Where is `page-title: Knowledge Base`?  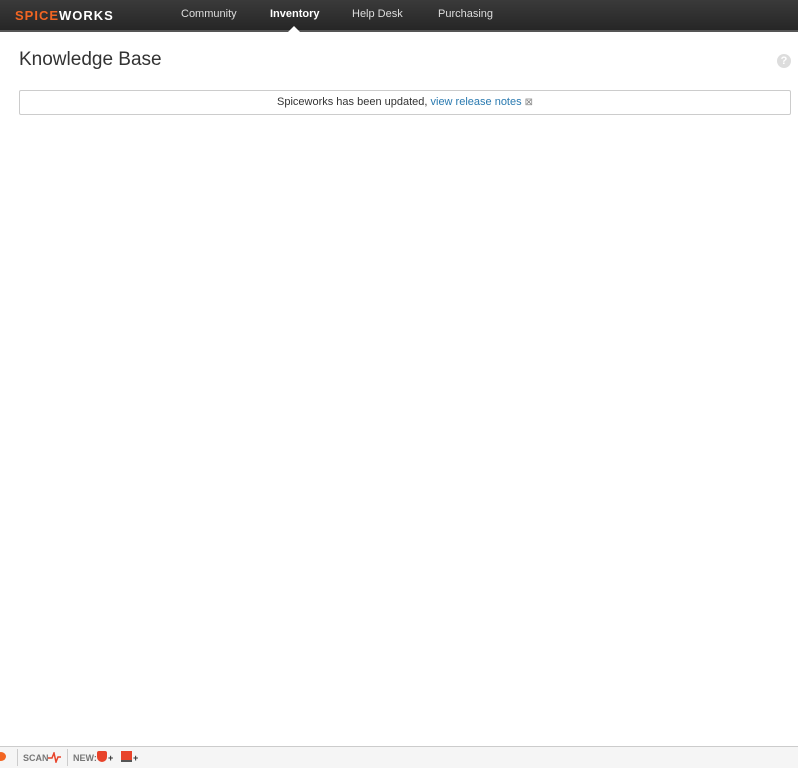 page-title: Knowledge Base is located at coordinates (90, 59).